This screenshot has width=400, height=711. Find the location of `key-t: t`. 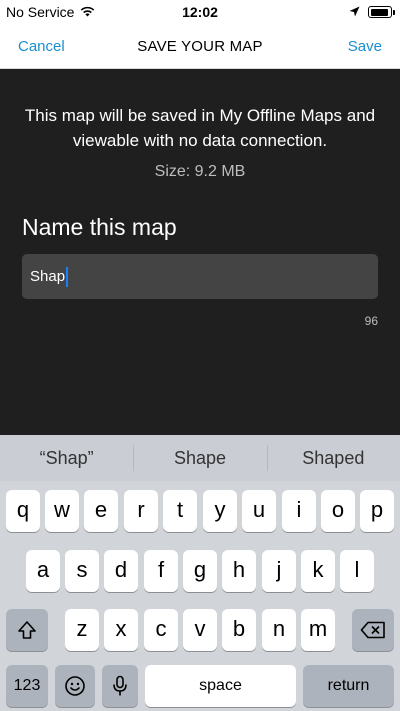

key-t: t is located at coordinates (180, 511).